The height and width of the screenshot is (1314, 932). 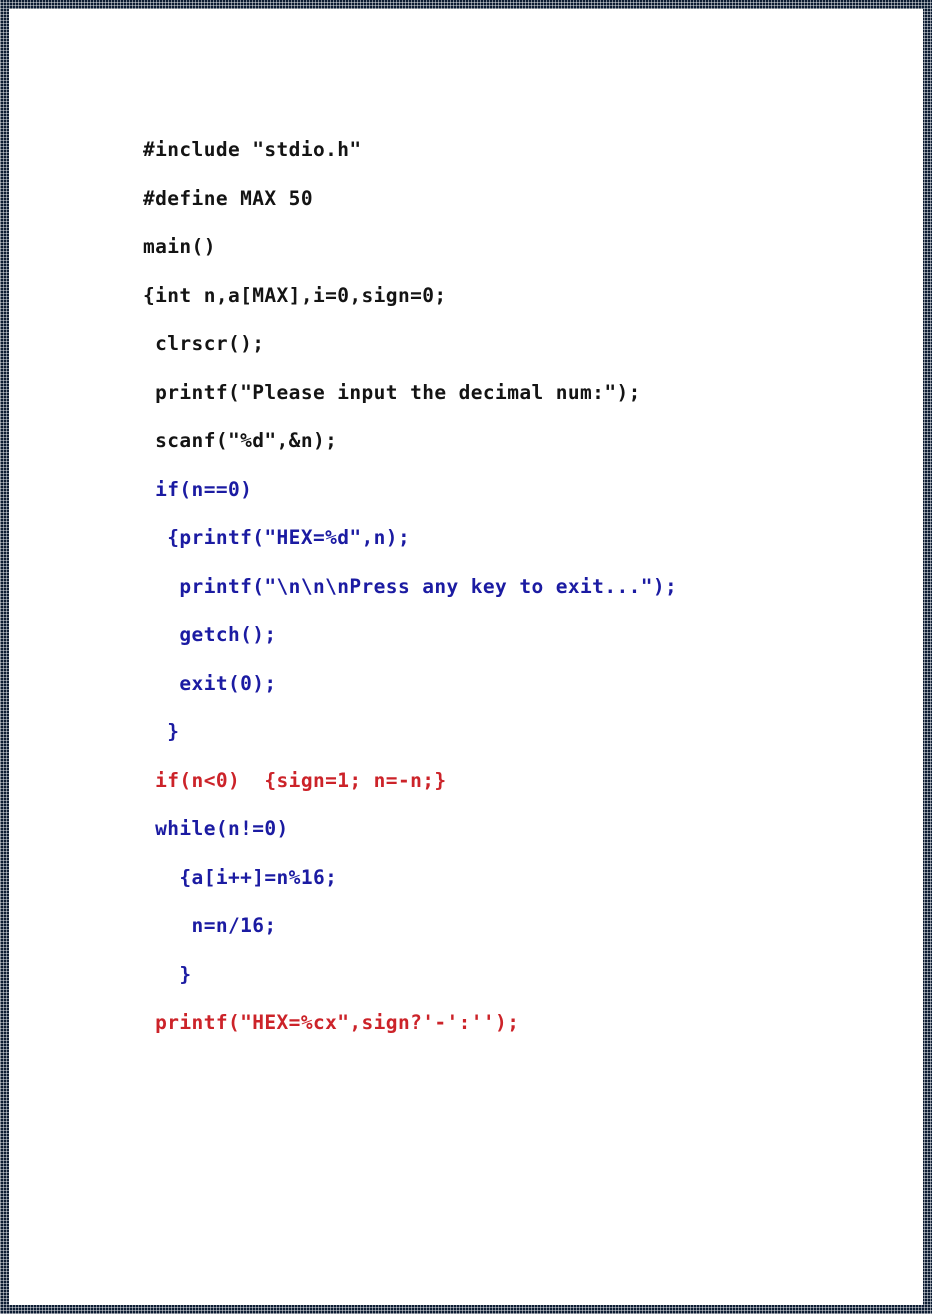 What do you see at coordinates (210, 683) in the screenshot?
I see `code-line: exit(0);` at bounding box center [210, 683].